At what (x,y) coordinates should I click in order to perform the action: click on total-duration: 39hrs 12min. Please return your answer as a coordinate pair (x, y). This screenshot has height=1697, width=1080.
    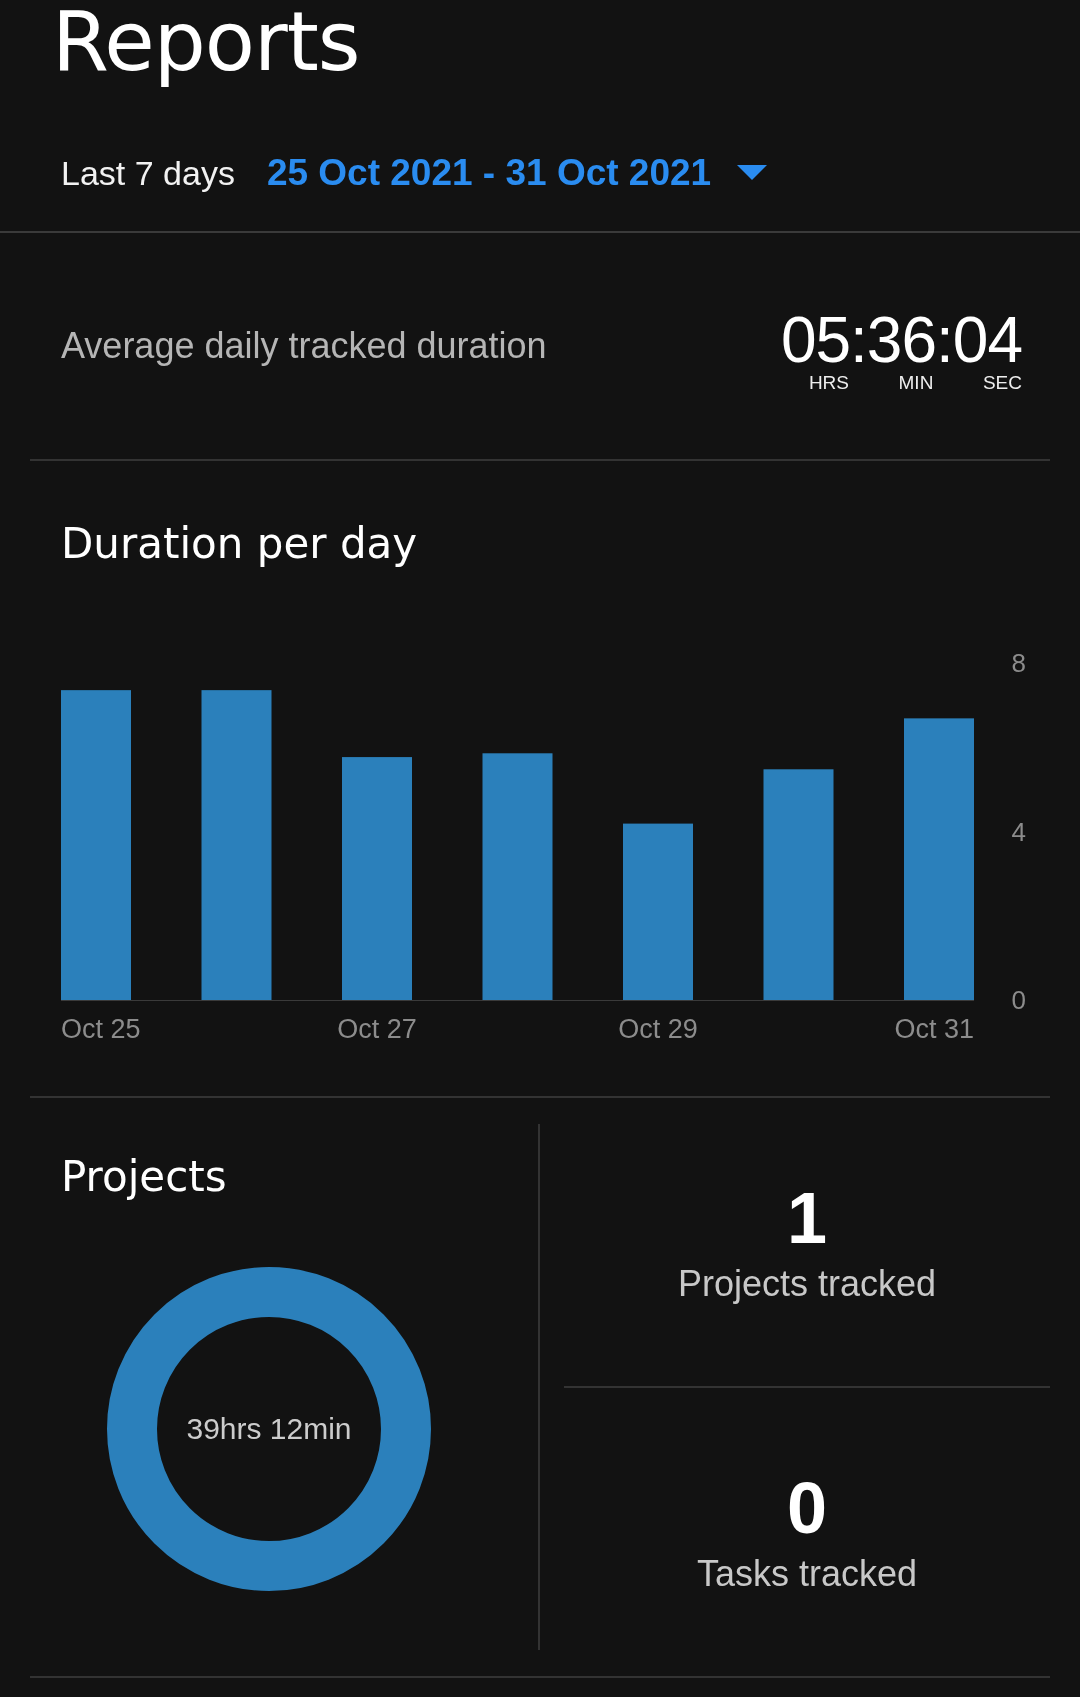
    Looking at the image, I should click on (269, 1429).